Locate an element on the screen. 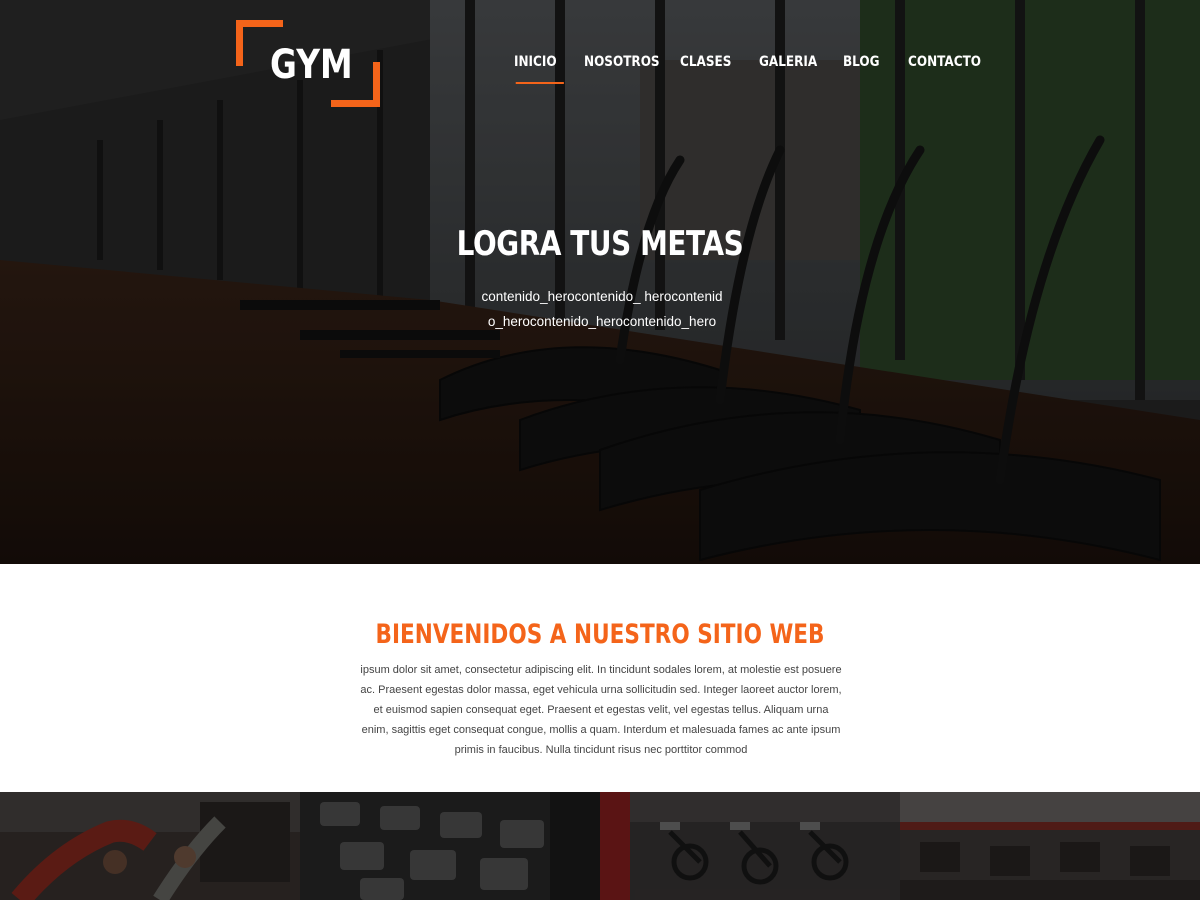  nav-item-contacto: CONTACTO is located at coordinates (944, 66).